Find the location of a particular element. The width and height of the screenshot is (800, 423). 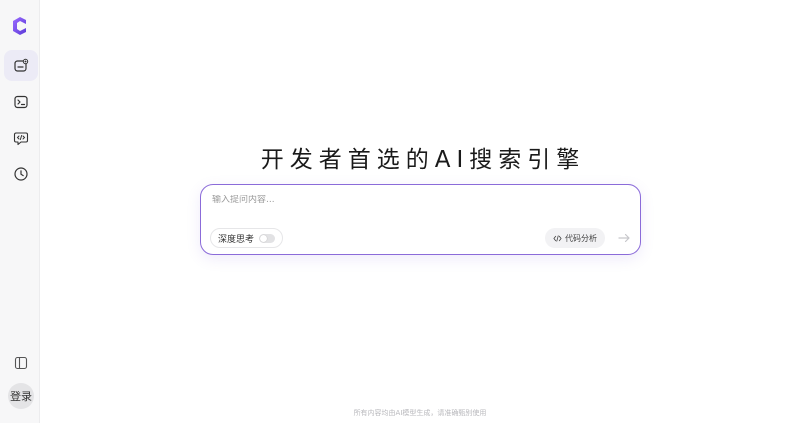

arrow-right-icon is located at coordinates (623, 238).